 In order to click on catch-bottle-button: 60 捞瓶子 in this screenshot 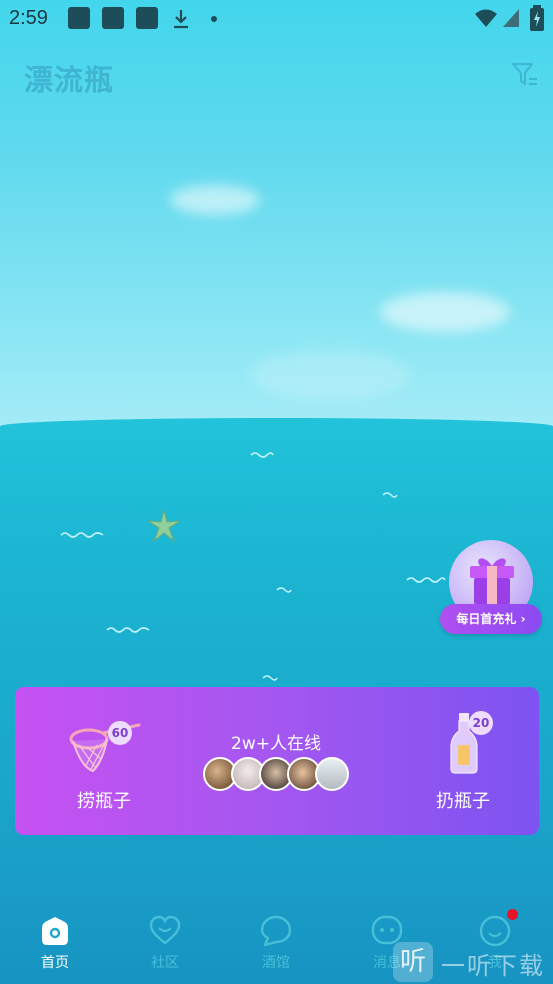, I will do `click(105, 761)`.